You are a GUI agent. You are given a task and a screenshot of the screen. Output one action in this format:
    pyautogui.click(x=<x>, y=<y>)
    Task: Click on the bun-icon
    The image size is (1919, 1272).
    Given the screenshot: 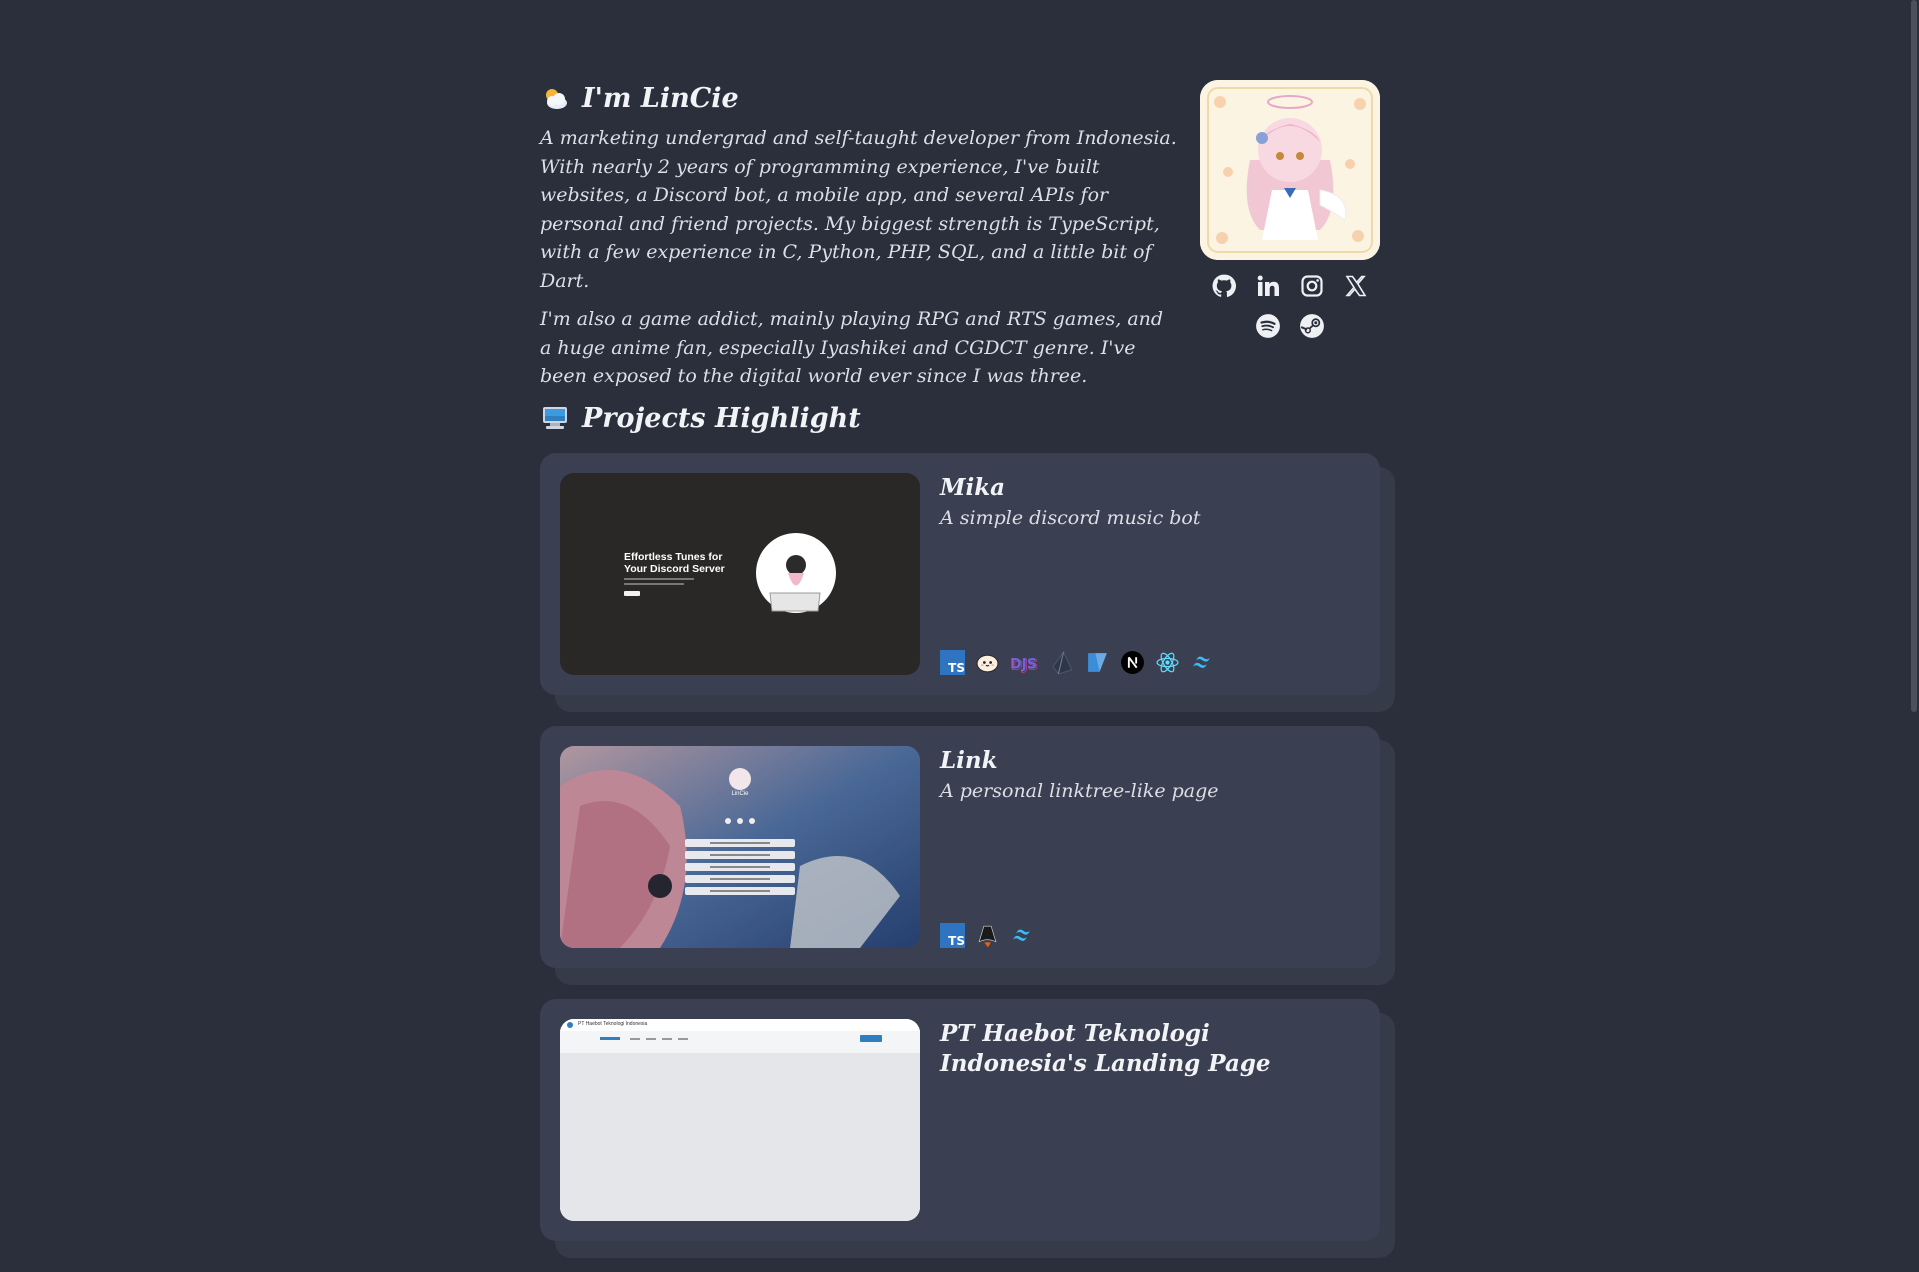 What is the action you would take?
    pyautogui.click(x=987, y=662)
    